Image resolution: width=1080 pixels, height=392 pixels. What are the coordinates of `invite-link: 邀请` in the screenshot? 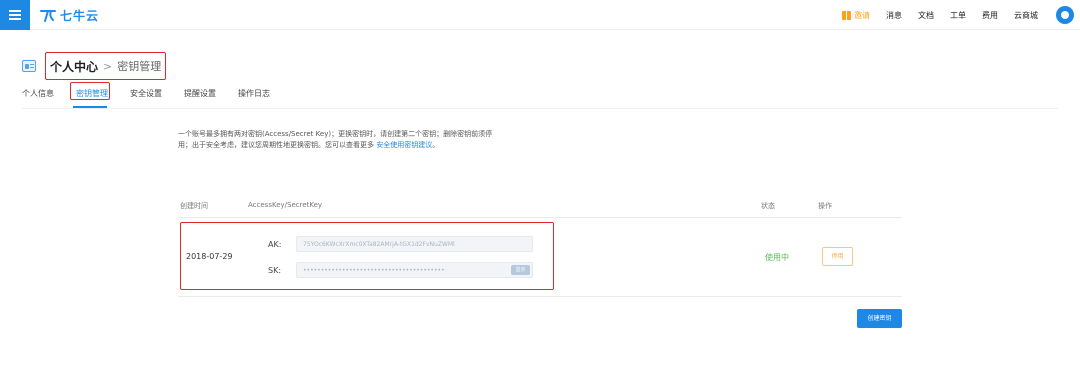 It's located at (856, 15).